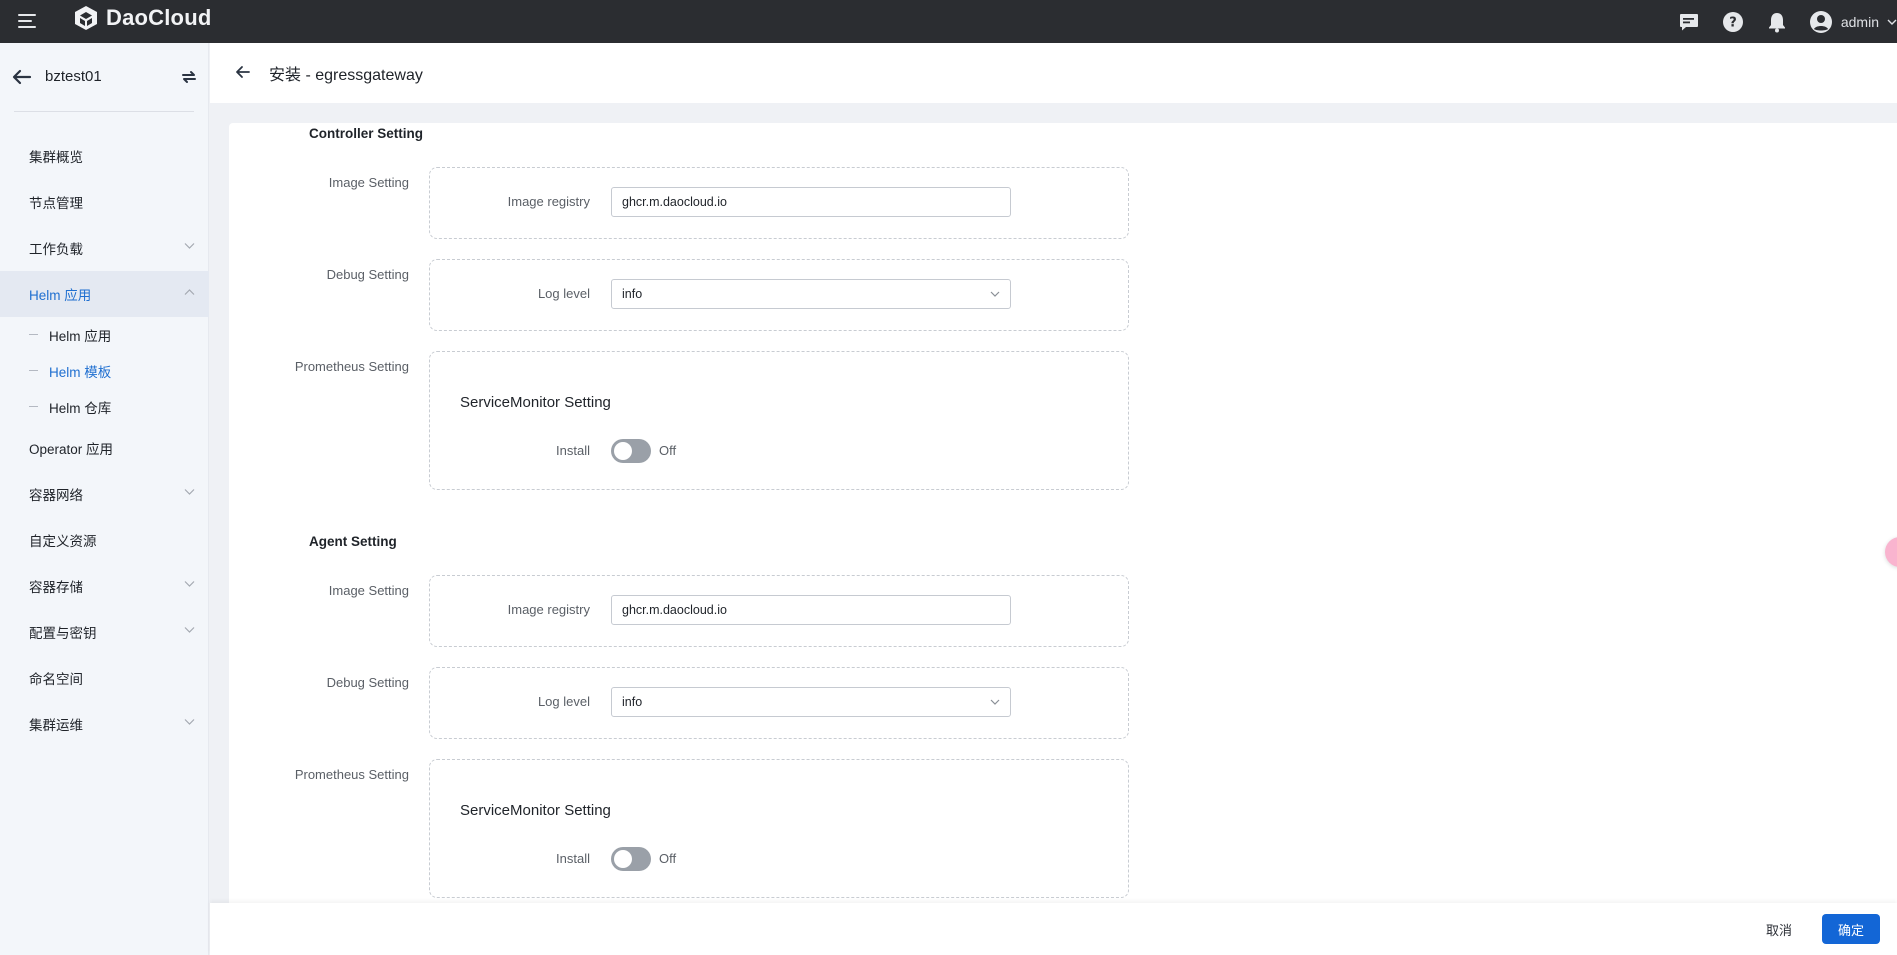 This screenshot has width=1897, height=955. I want to click on sidebar-item-label: 自定义资源, so click(63, 541).